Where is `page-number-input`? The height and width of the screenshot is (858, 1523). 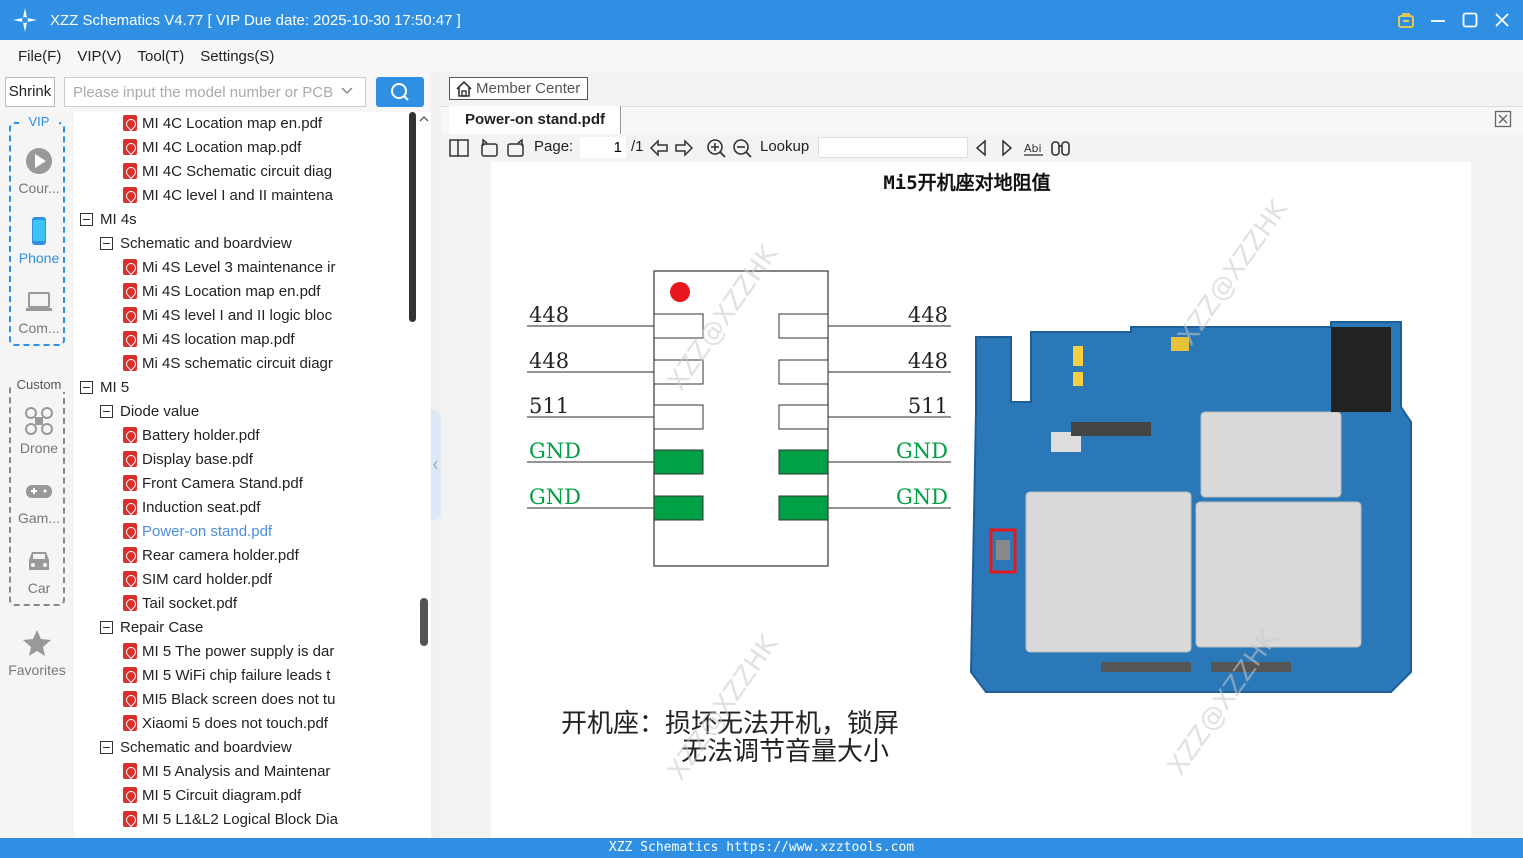
page-number-input is located at coordinates (603, 147).